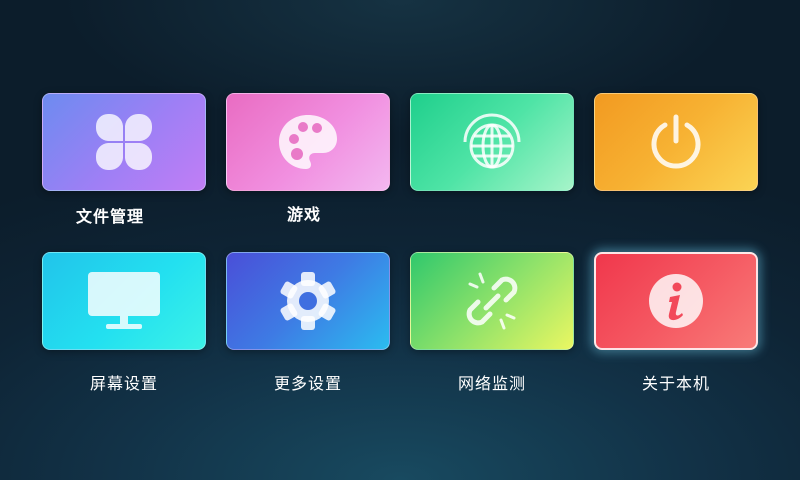  I want to click on tile-network, so click(492, 142).